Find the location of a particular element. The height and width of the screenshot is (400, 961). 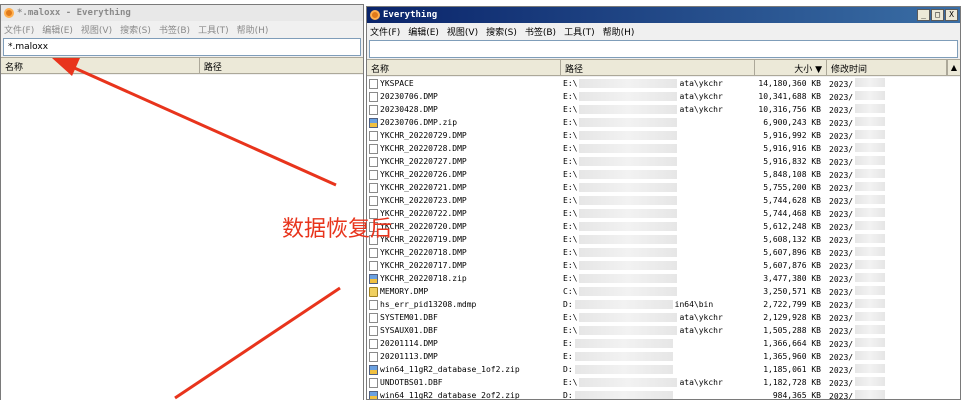

table-row: YKCHR_20220722.DMP E:\ 5,744,468 KB 2023/ is located at coordinates (663, 213).